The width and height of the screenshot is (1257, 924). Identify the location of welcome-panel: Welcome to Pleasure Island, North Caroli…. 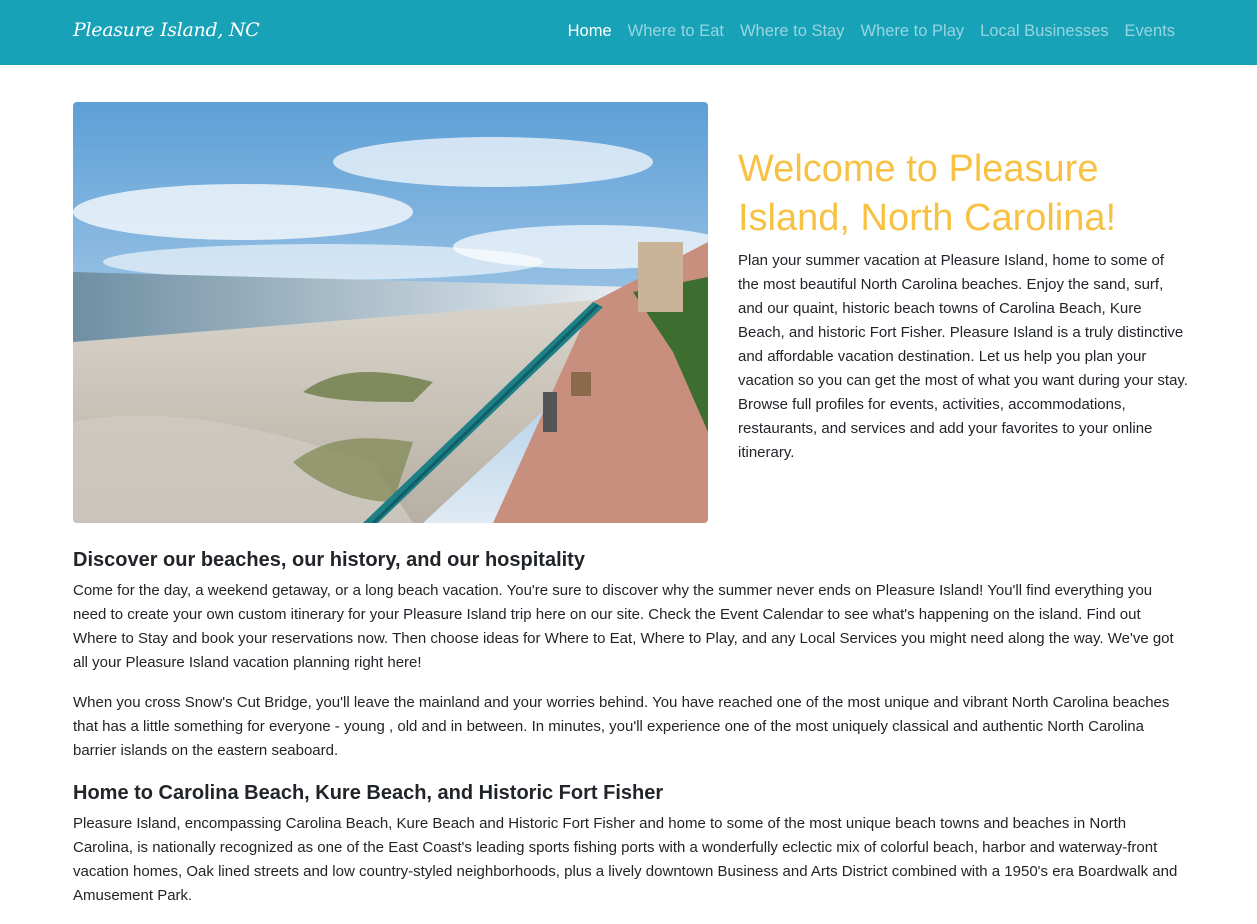
(963, 305).